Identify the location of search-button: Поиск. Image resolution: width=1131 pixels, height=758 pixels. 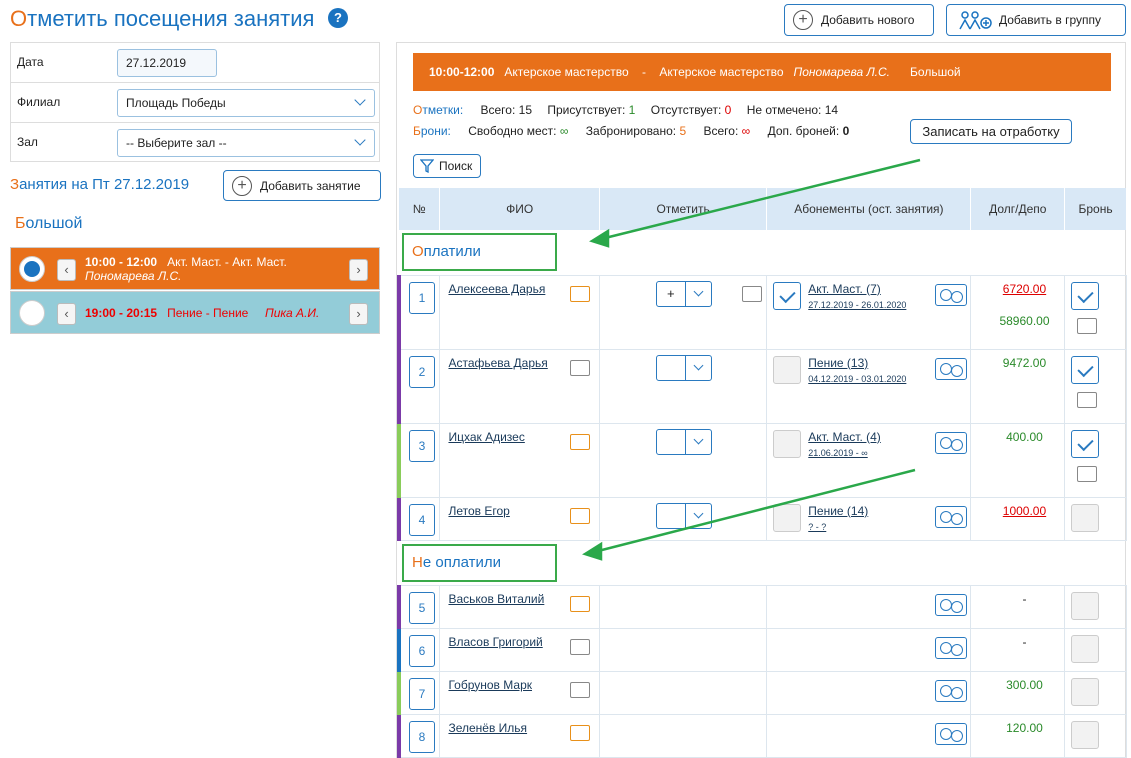
(447, 166).